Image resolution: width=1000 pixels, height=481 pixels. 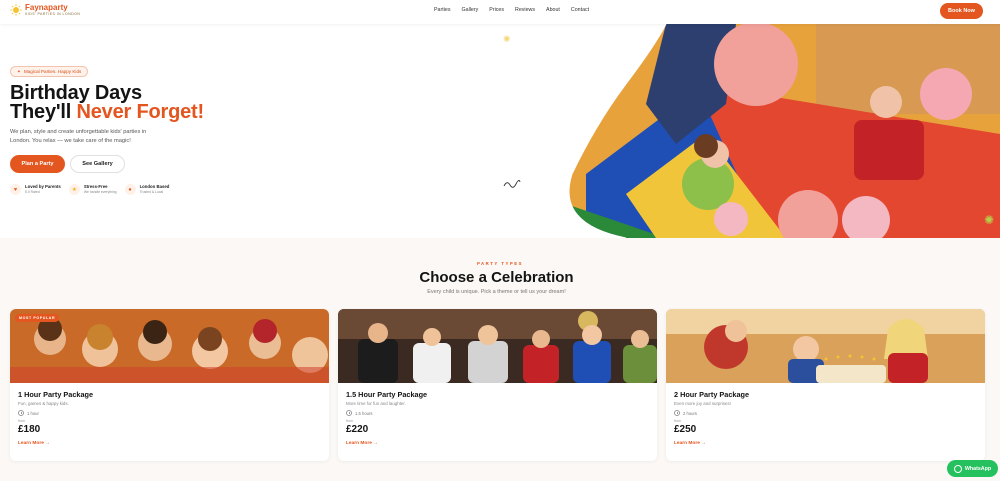 I want to click on package-title: 2 Hour Party Package, so click(x=712, y=394).